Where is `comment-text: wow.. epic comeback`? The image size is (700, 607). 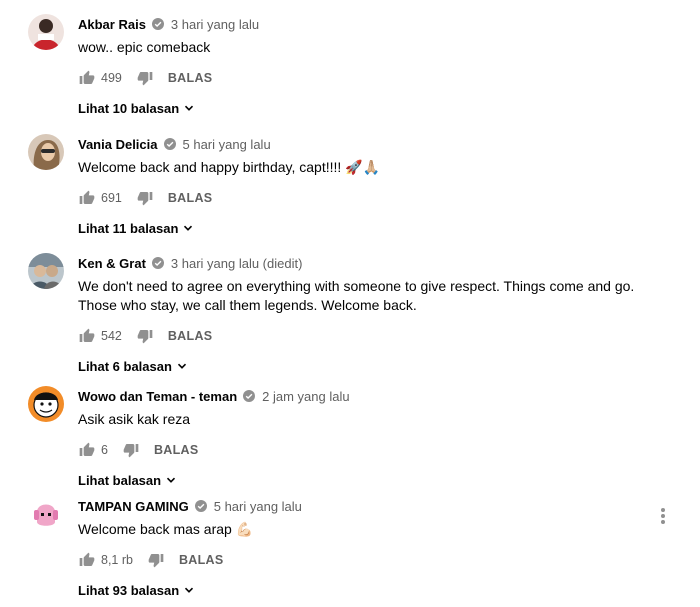
comment-text: wow.. epic comeback is located at coordinates (144, 47).